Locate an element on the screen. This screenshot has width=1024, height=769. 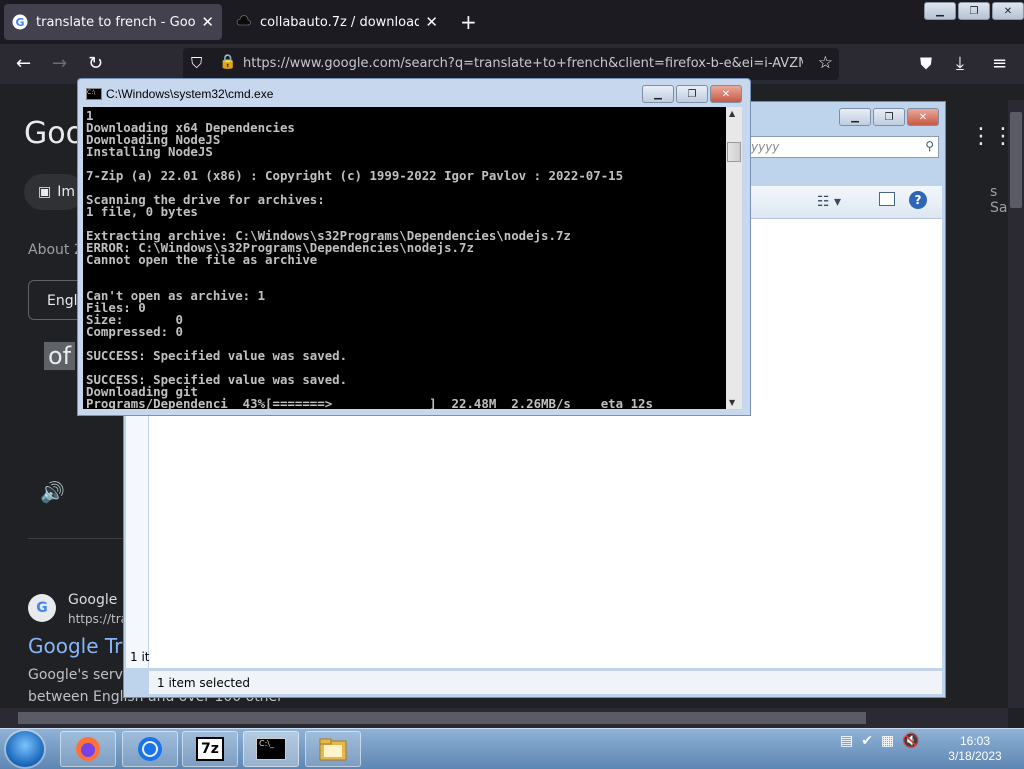
tab-translate: G translate to french - Google Sea ✕ is located at coordinates (113, 22).